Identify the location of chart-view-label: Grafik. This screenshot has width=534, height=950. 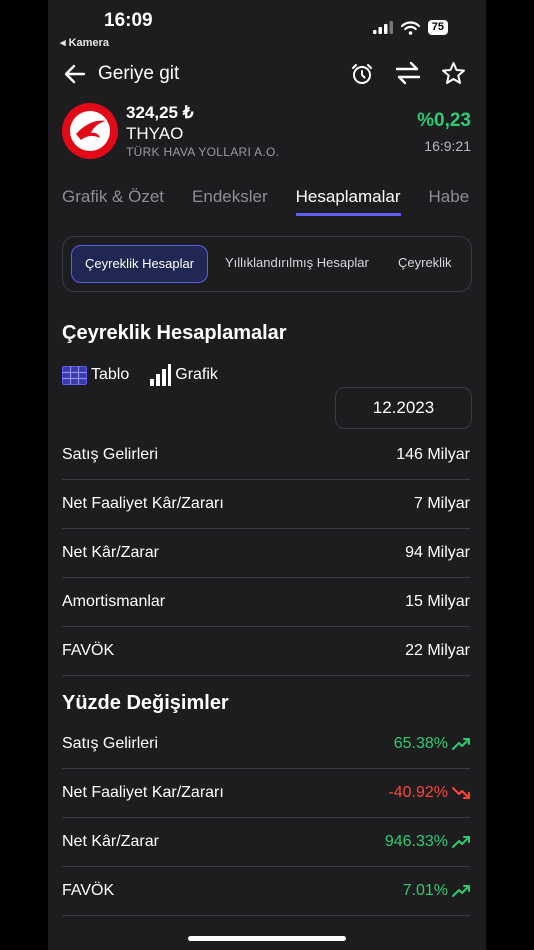
(196, 374).